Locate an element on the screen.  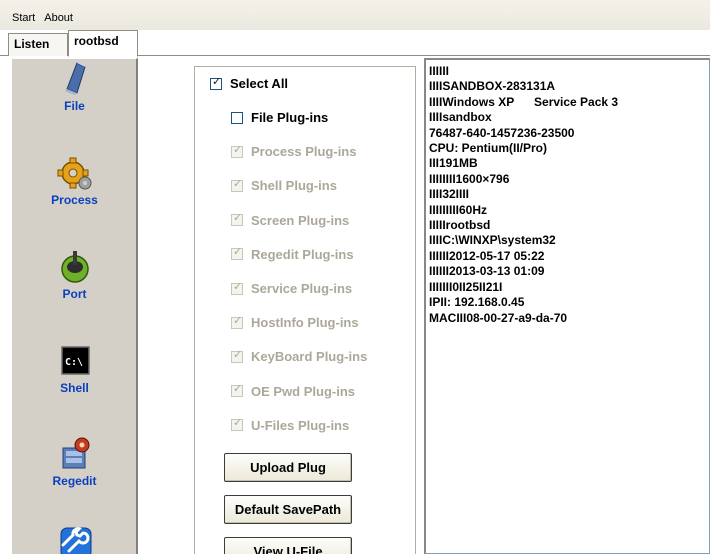
view-u-file-button: View U-File is located at coordinates (288, 545).